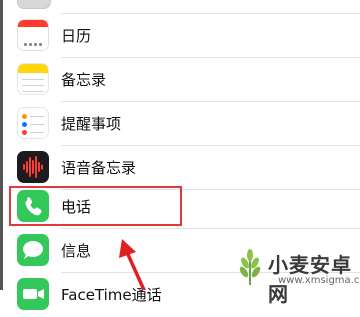 The image size is (360, 317). What do you see at coordinates (33, 294) in the screenshot?
I see `facetime-icon` at bounding box center [33, 294].